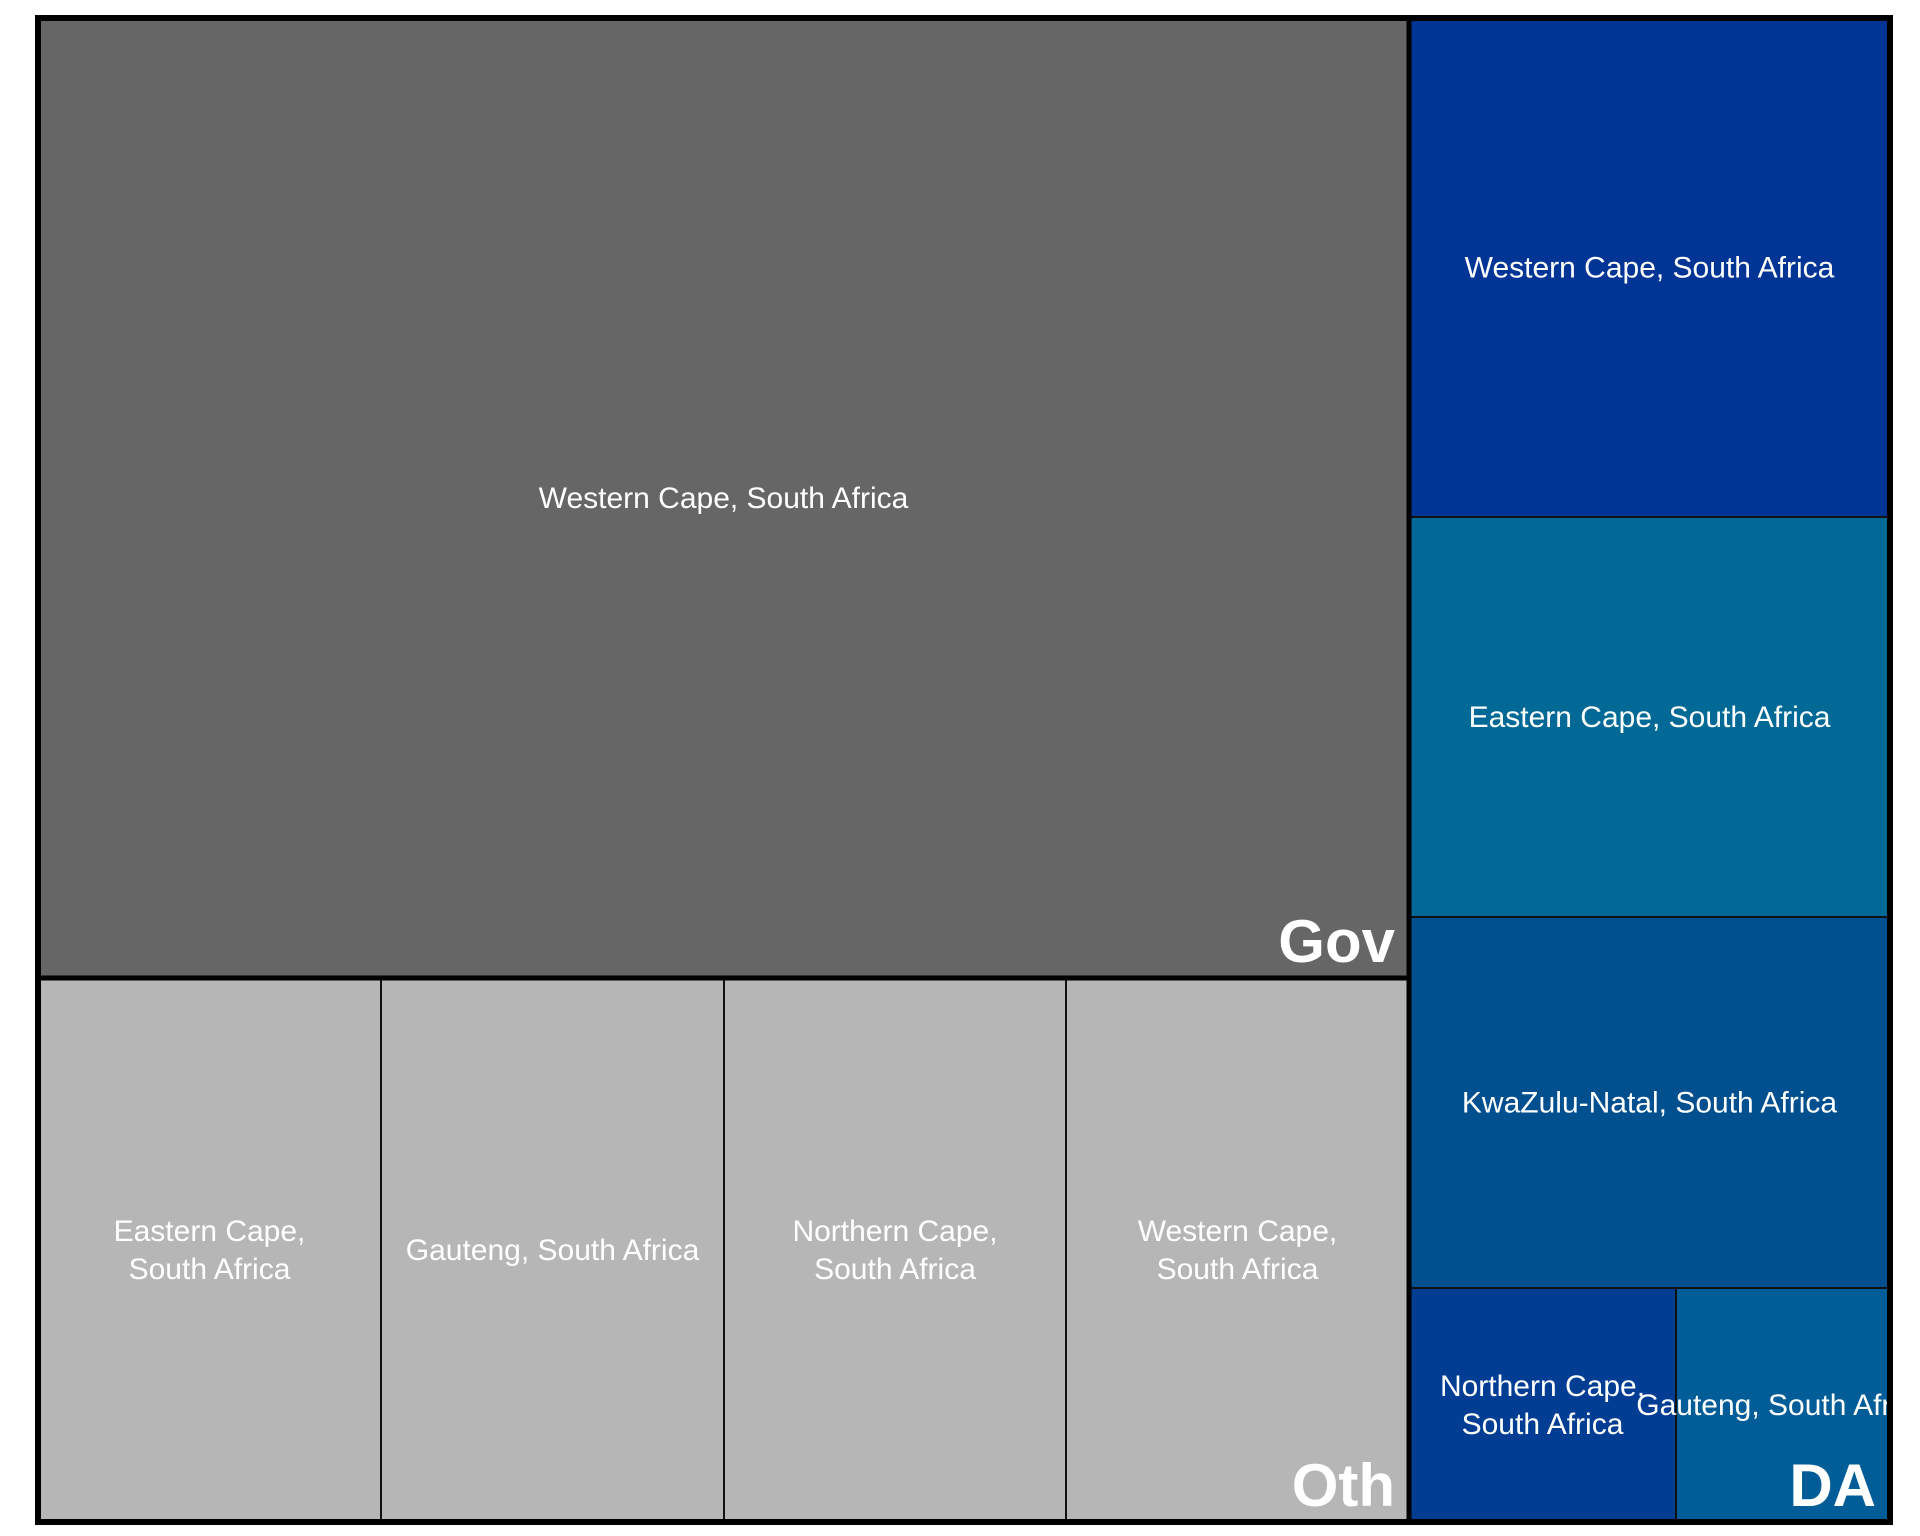  What do you see at coordinates (1237, 1250) in the screenshot?
I see `tile-oth-western-cape-south-africa` at bounding box center [1237, 1250].